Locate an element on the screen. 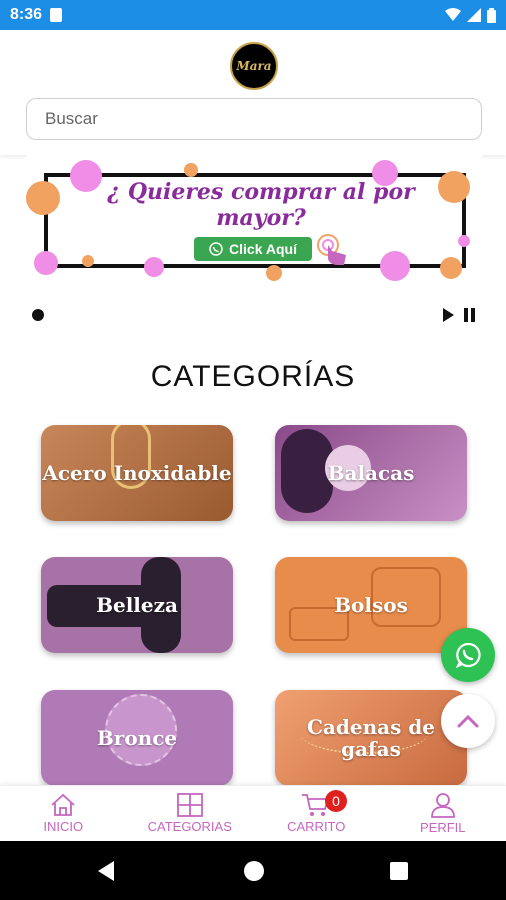 The width and height of the screenshot is (506, 900). category-label: Bronce is located at coordinates (137, 738).